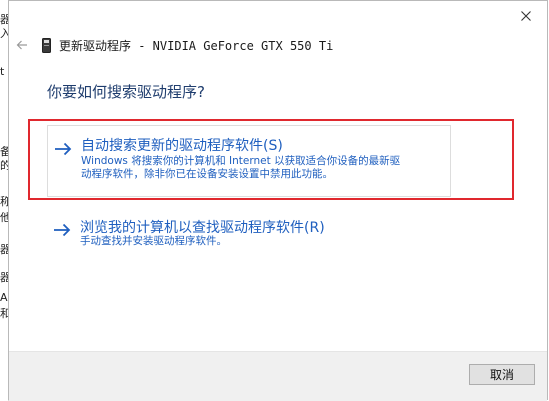 Image resolution: width=549 pixels, height=401 pixels. I want to click on close-button, so click(526, 16).